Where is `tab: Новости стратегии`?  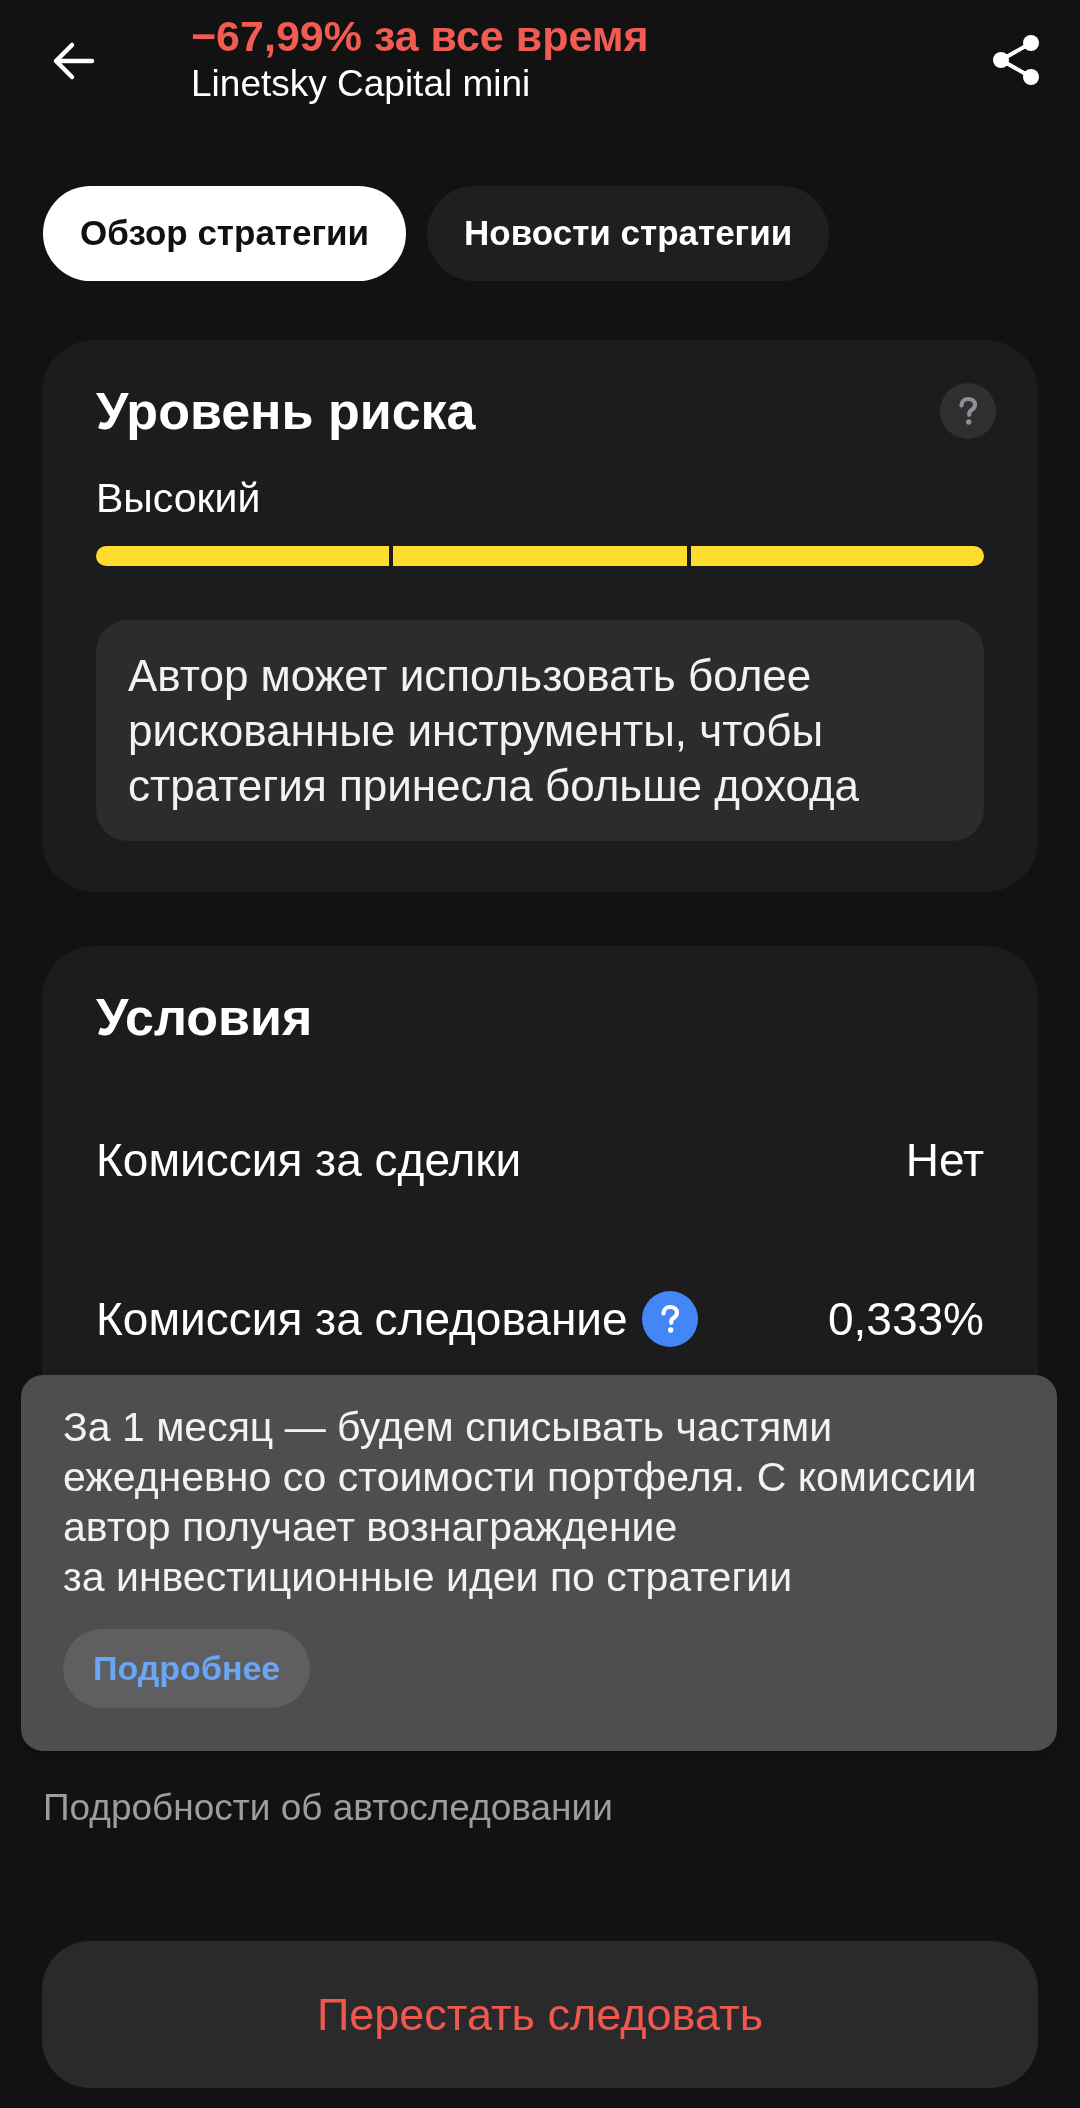 tab: Новости стратегии is located at coordinates (628, 233).